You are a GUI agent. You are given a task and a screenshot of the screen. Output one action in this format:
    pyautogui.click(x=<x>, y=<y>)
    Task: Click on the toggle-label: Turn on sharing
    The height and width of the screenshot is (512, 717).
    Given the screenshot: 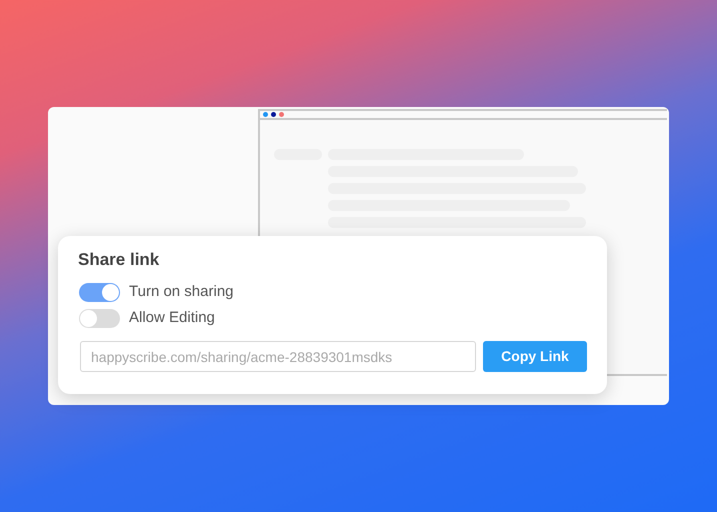 What is the action you would take?
    pyautogui.click(x=181, y=292)
    